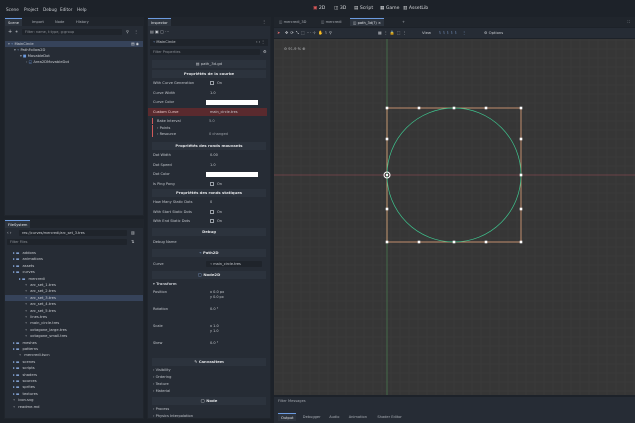  Describe the element at coordinates (74, 375) in the screenshot. I see `file-item: ▸ ▬ shaders` at that location.